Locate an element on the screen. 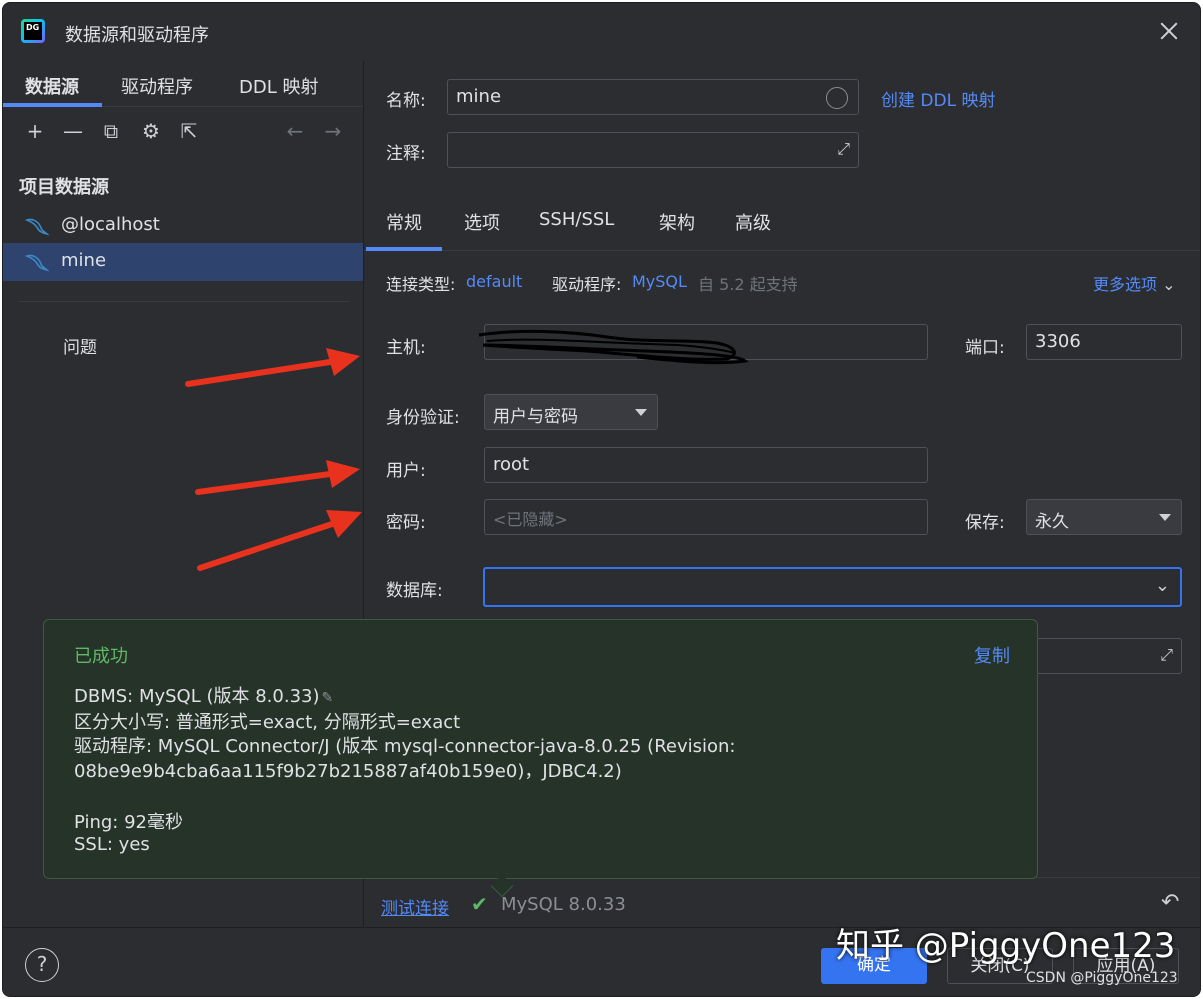  save-value: 永久 is located at coordinates (1052, 522).